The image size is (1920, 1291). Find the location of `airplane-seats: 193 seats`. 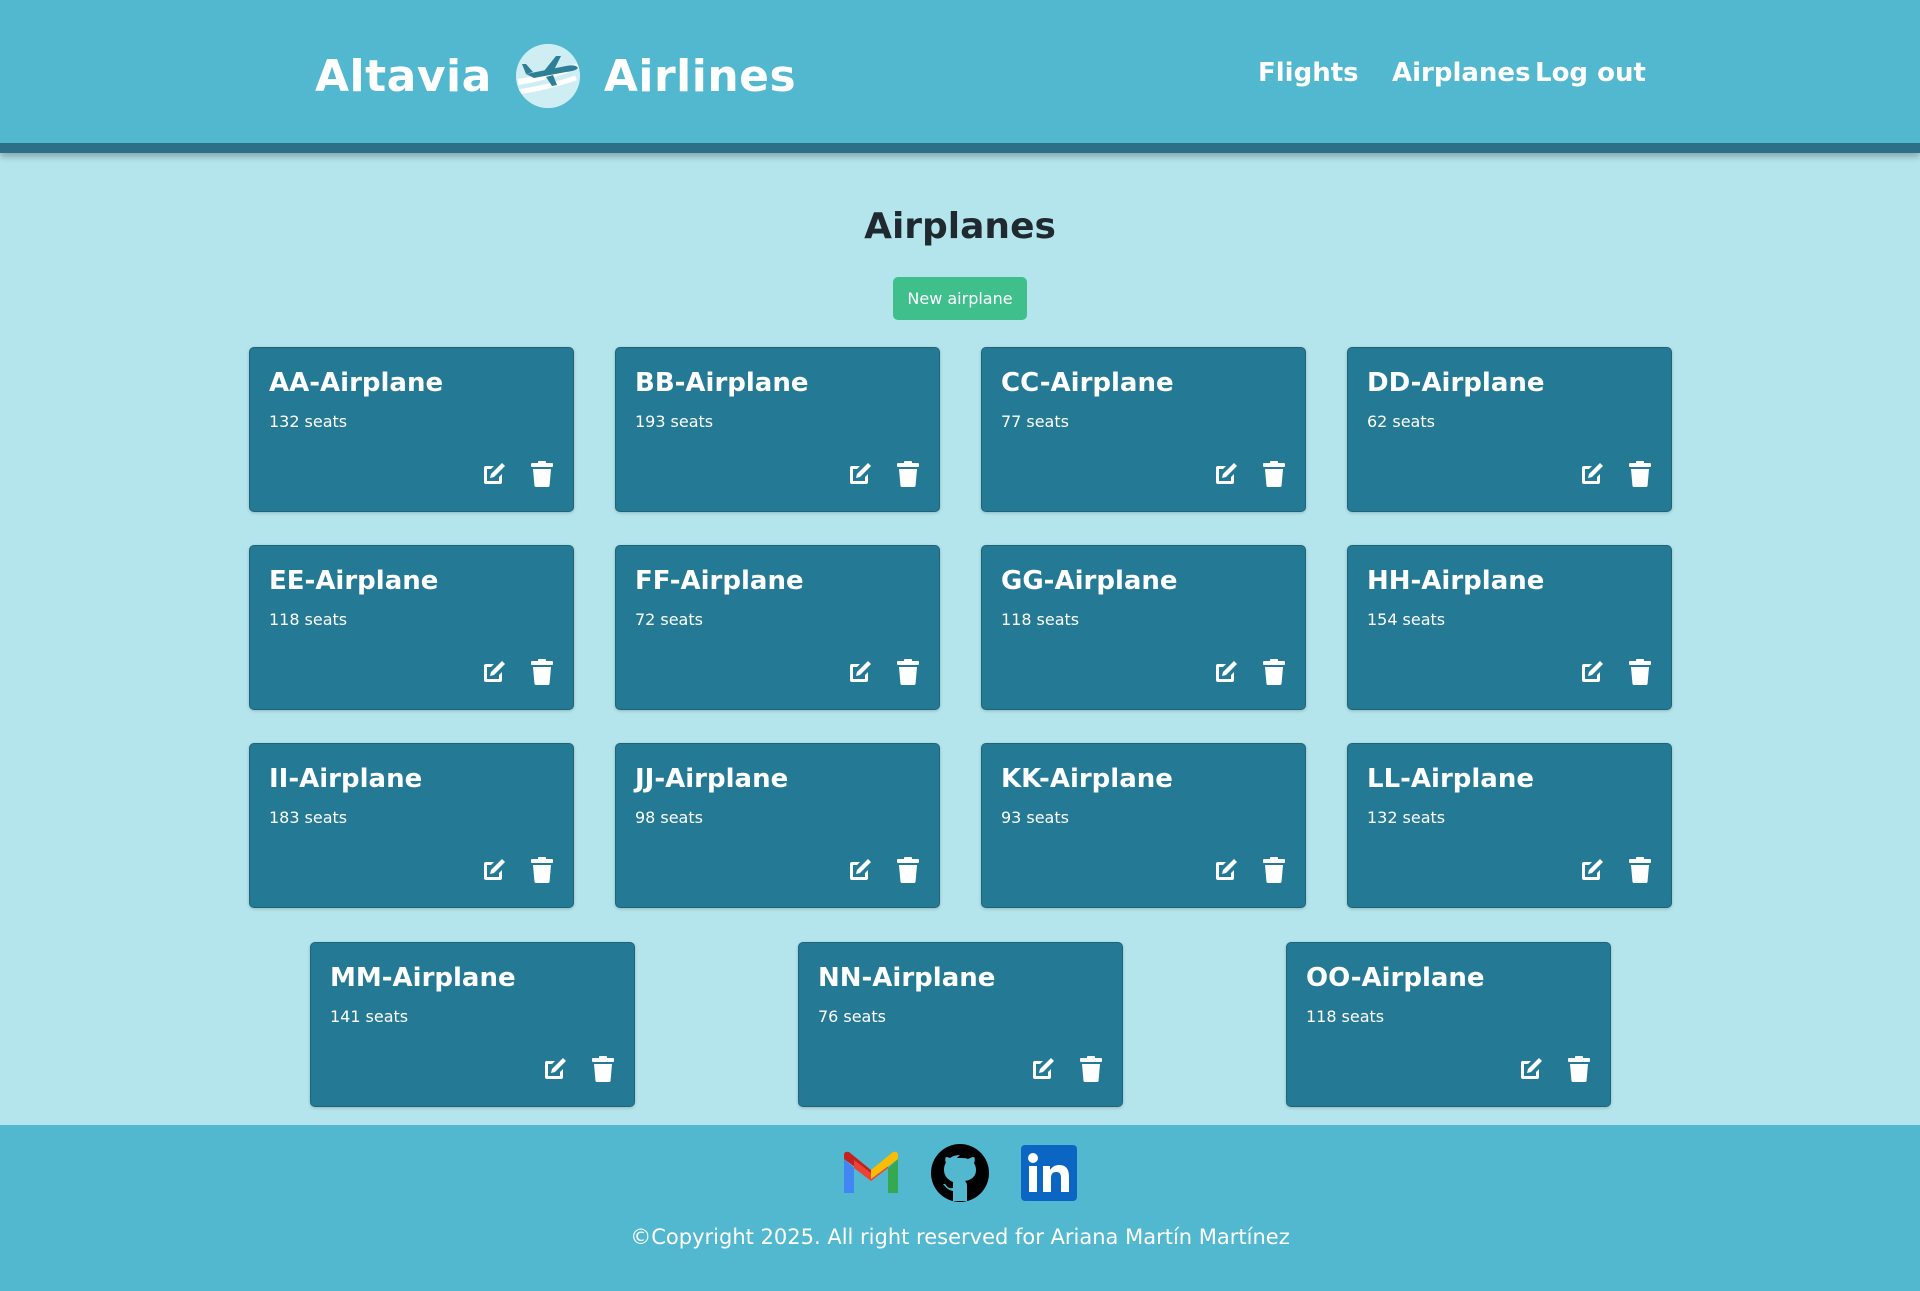

airplane-seats: 193 seats is located at coordinates (676, 421).